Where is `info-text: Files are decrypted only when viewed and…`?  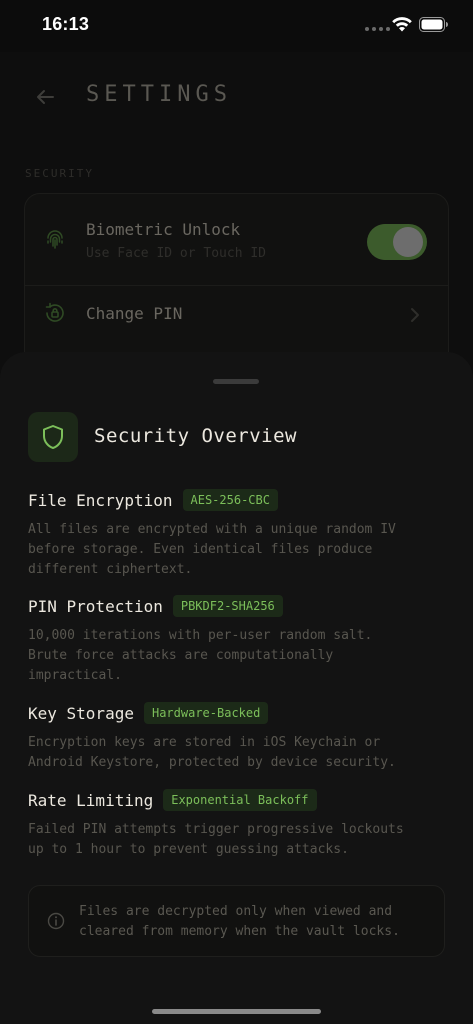
info-text: Files are decrypted only when viewed and… is located at coordinates (239, 921).